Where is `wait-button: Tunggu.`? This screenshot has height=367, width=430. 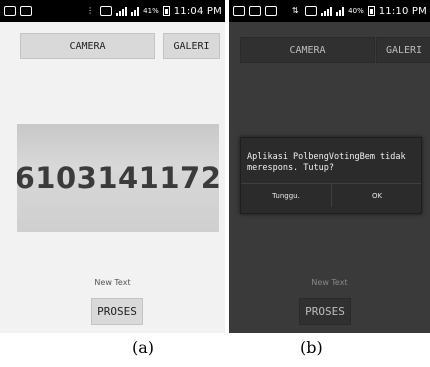
wait-button: Tunggu. is located at coordinates (286, 195).